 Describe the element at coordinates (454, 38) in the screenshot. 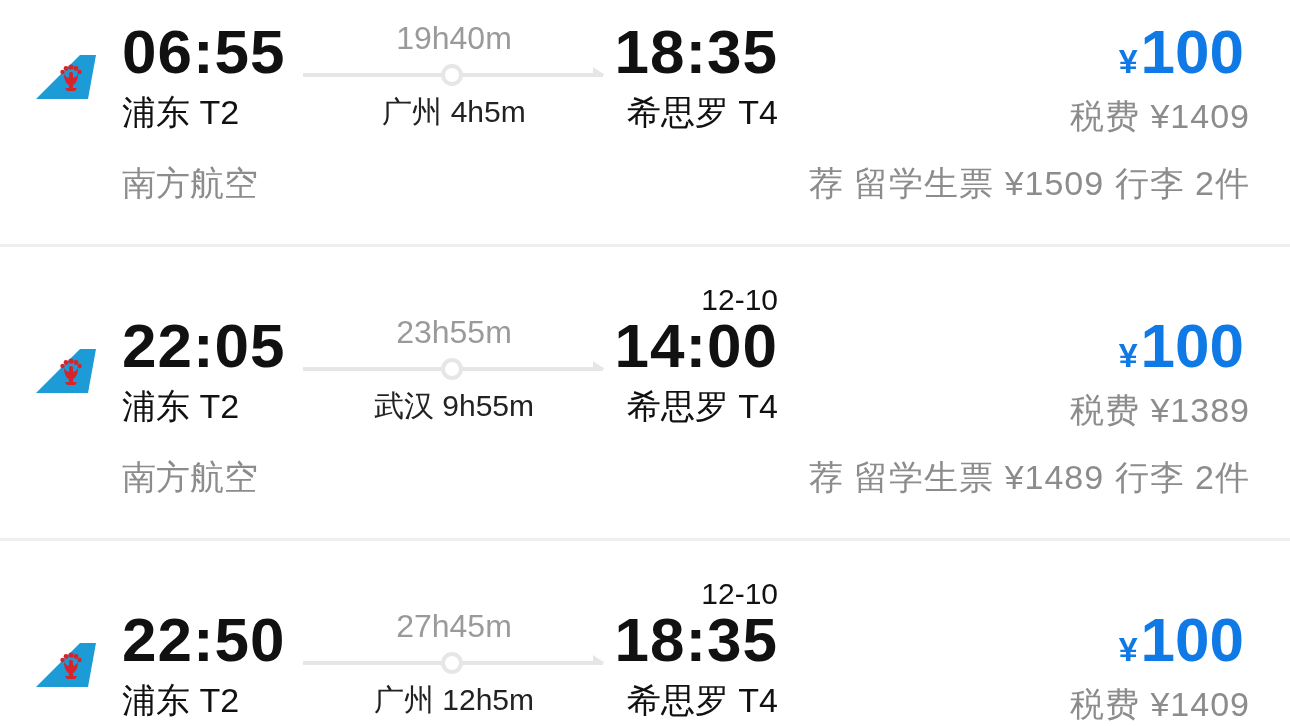

I see `flight-duration: 19h40m` at that location.